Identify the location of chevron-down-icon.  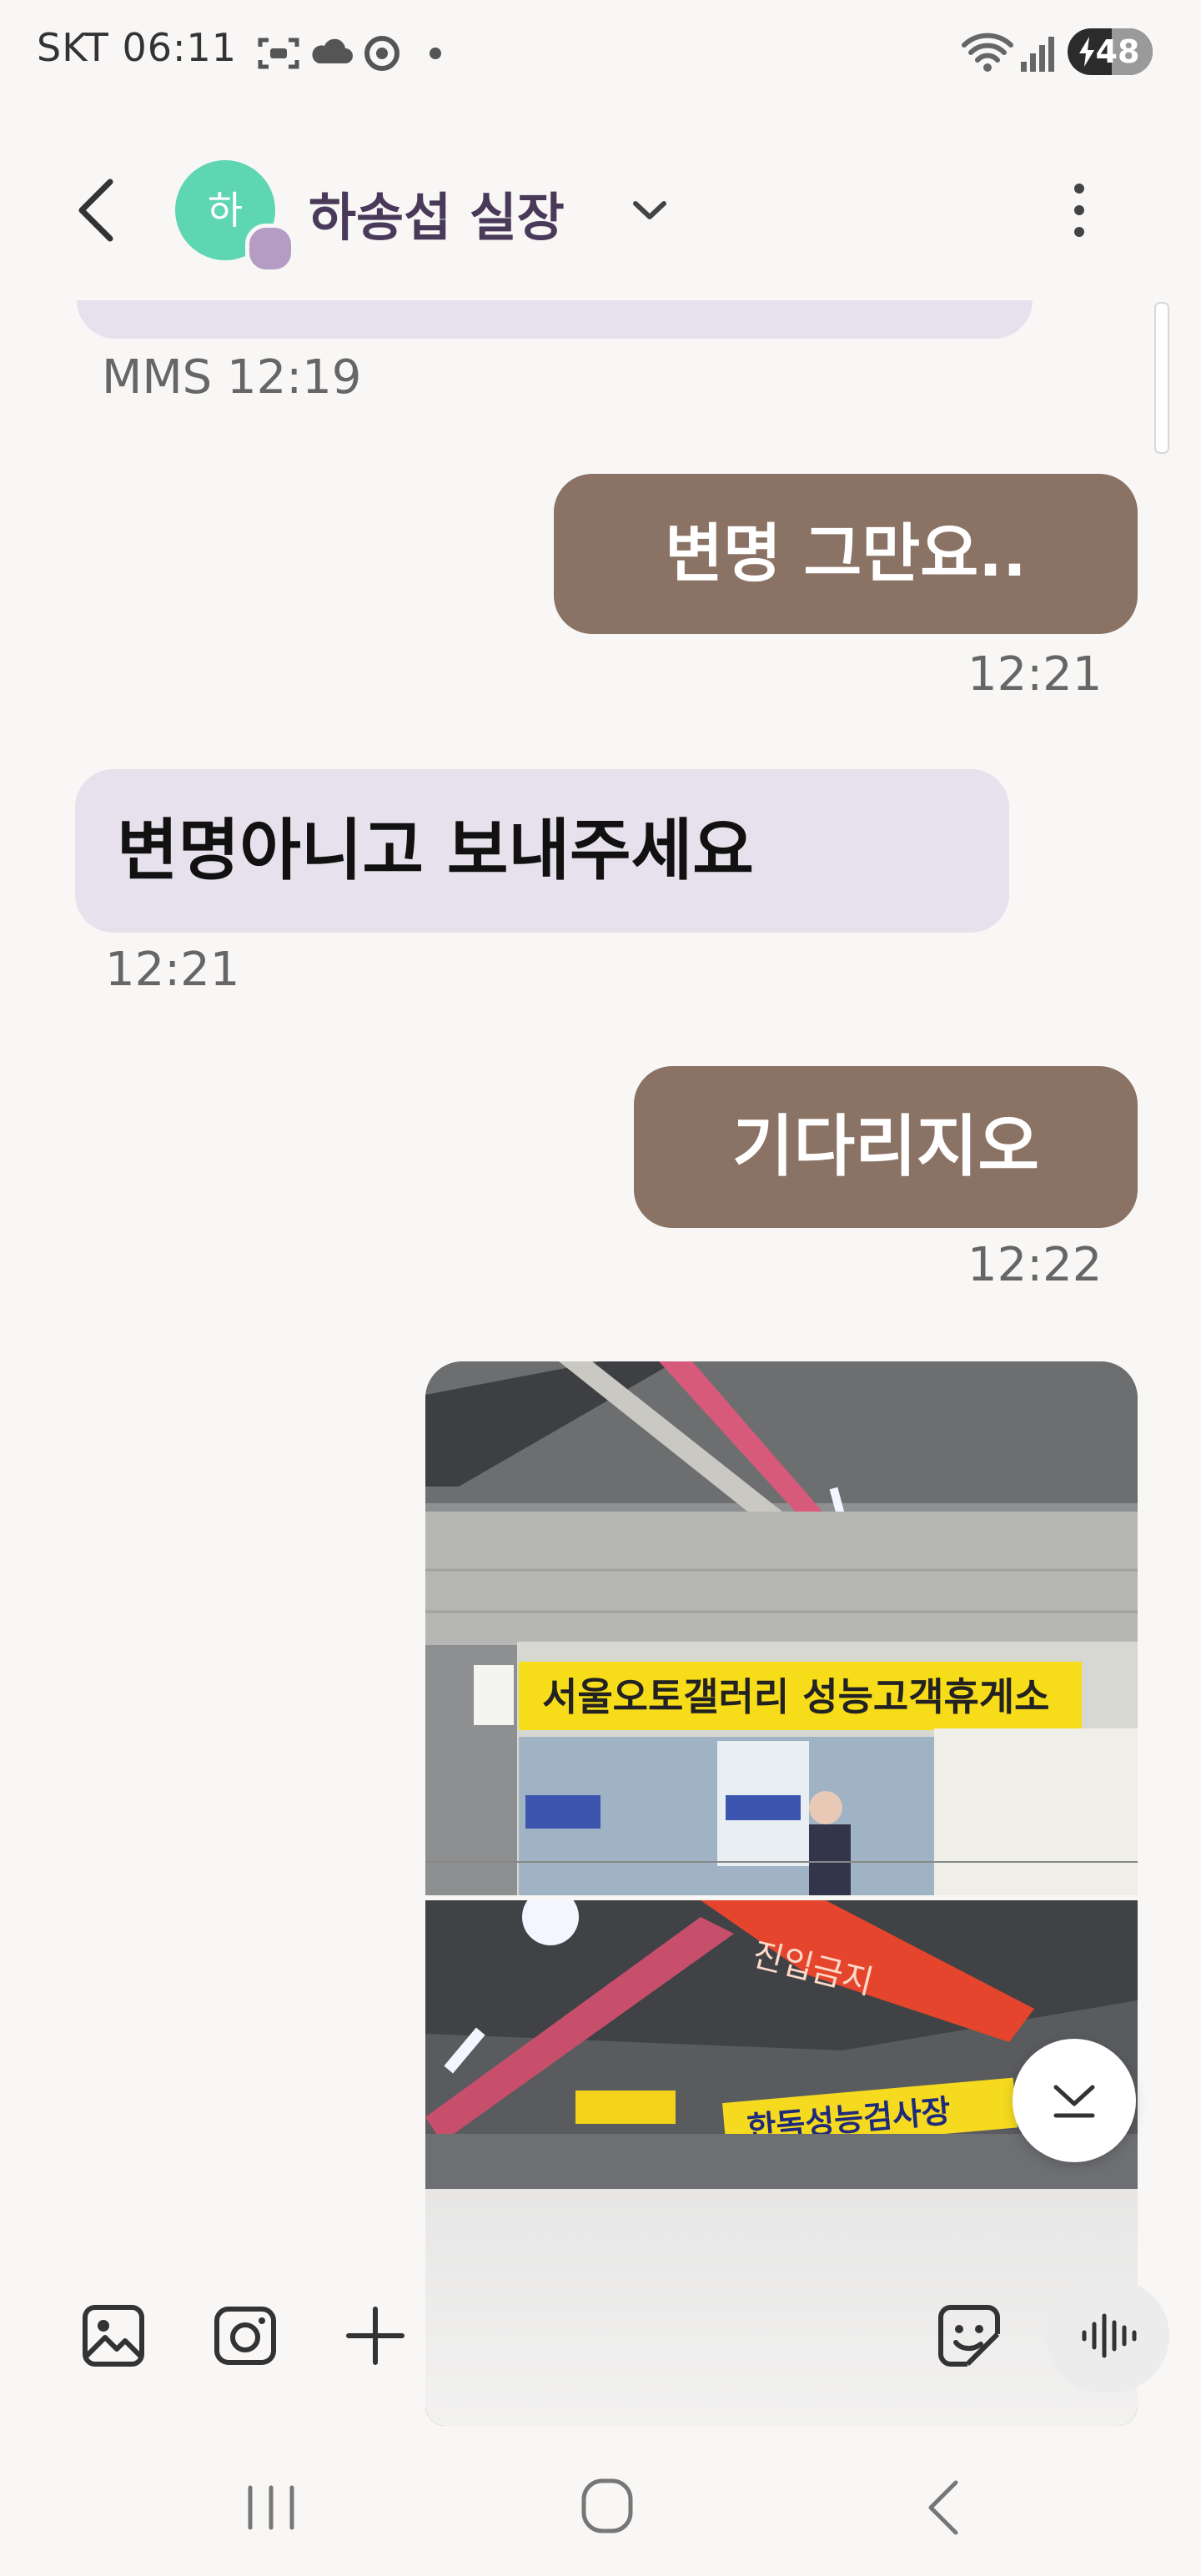
(650, 210).